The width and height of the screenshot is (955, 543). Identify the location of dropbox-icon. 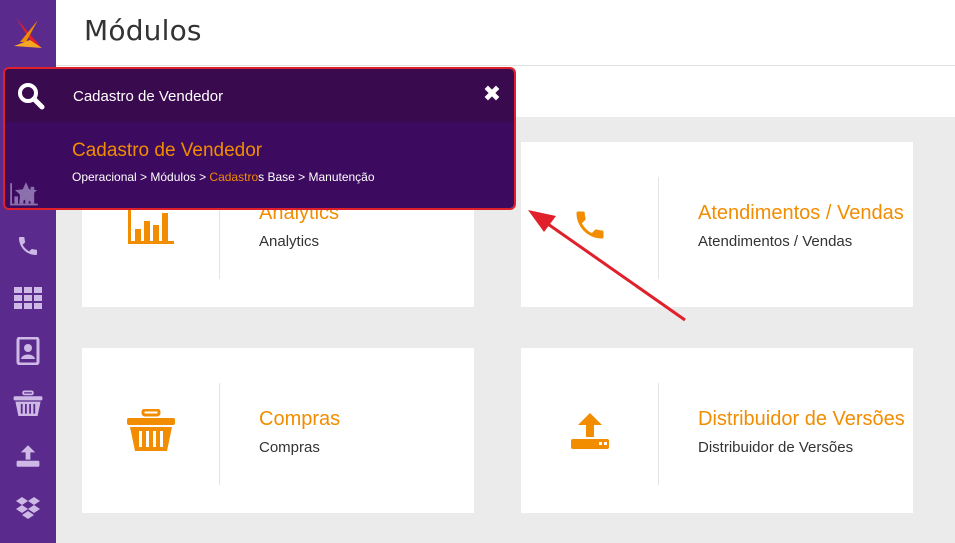
(28, 508).